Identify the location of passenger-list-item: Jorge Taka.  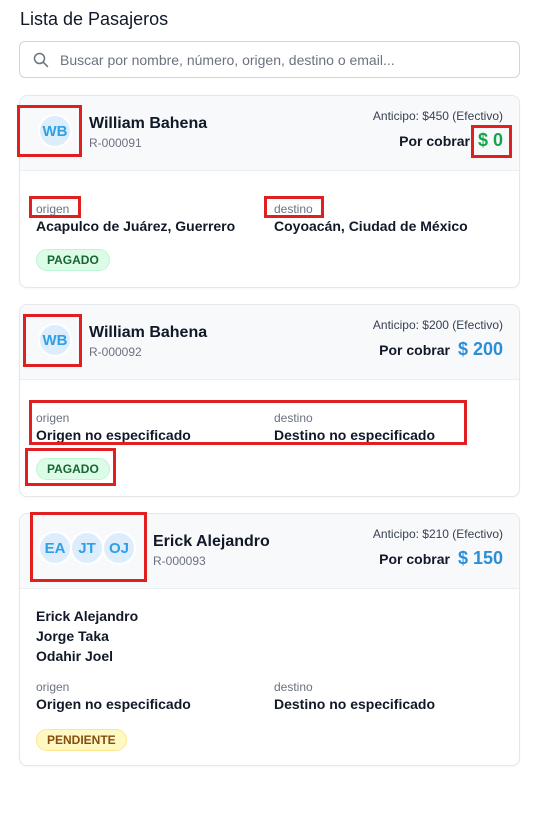
(72, 636).